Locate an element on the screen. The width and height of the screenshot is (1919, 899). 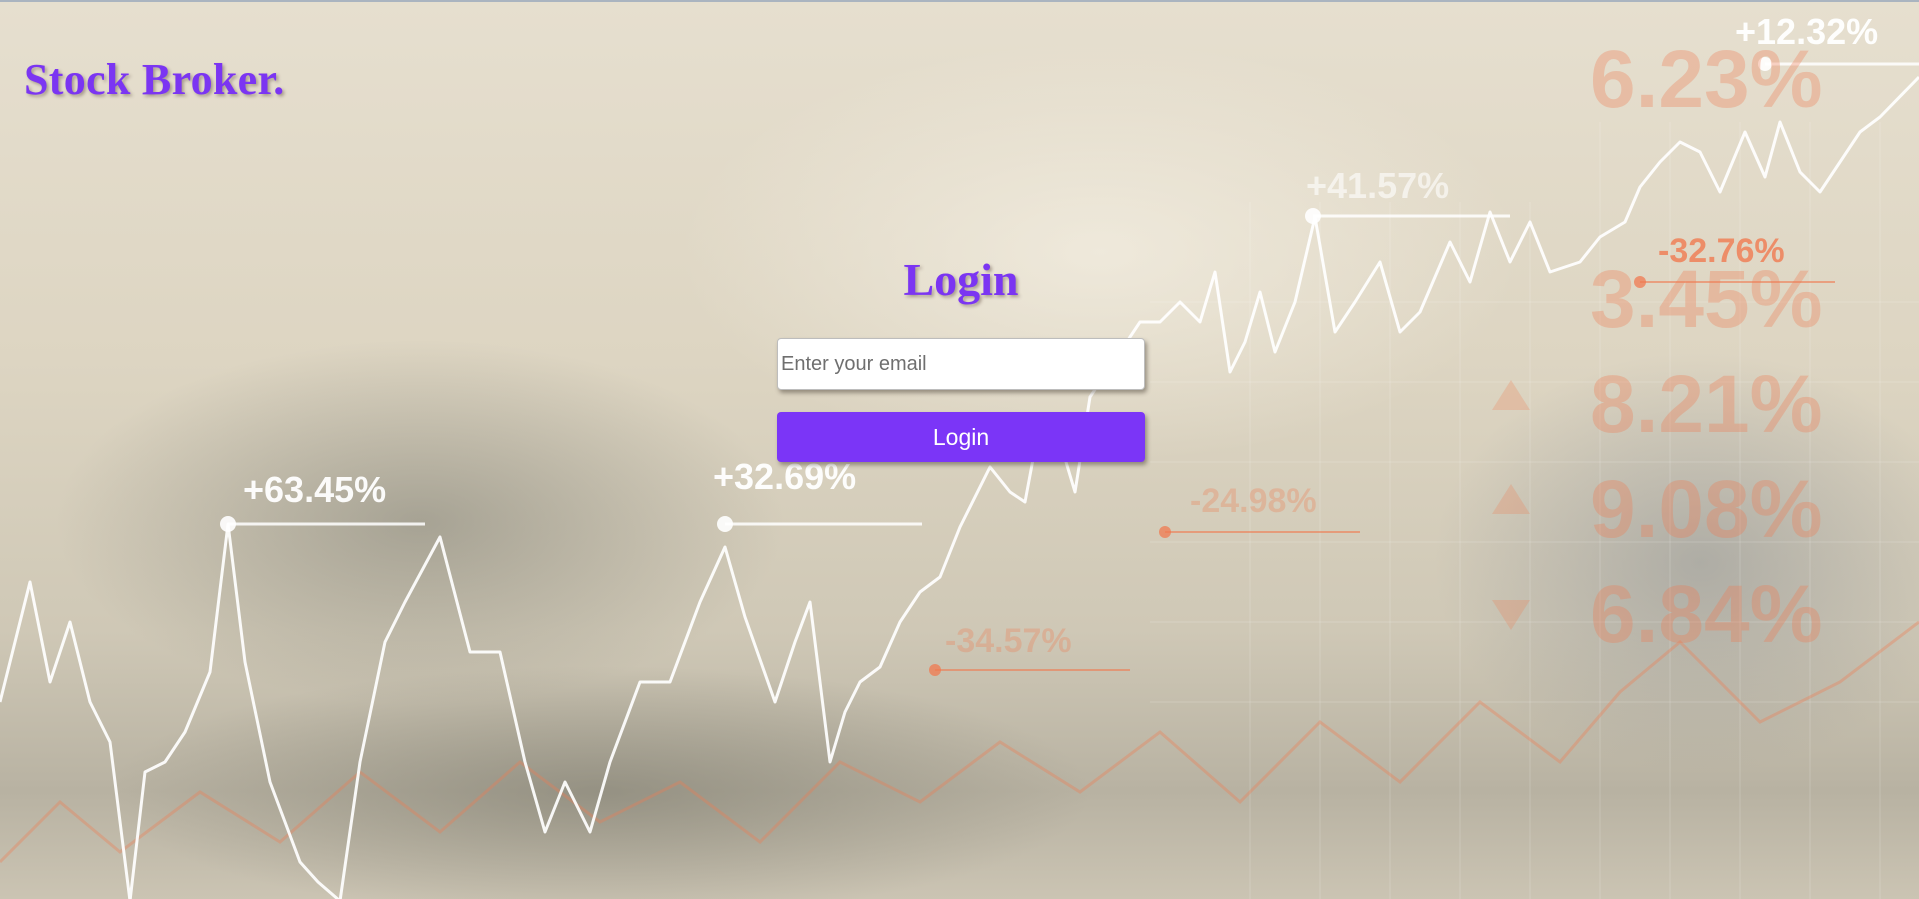
bg-percent-label: 6.84% is located at coordinates (1706, 614).